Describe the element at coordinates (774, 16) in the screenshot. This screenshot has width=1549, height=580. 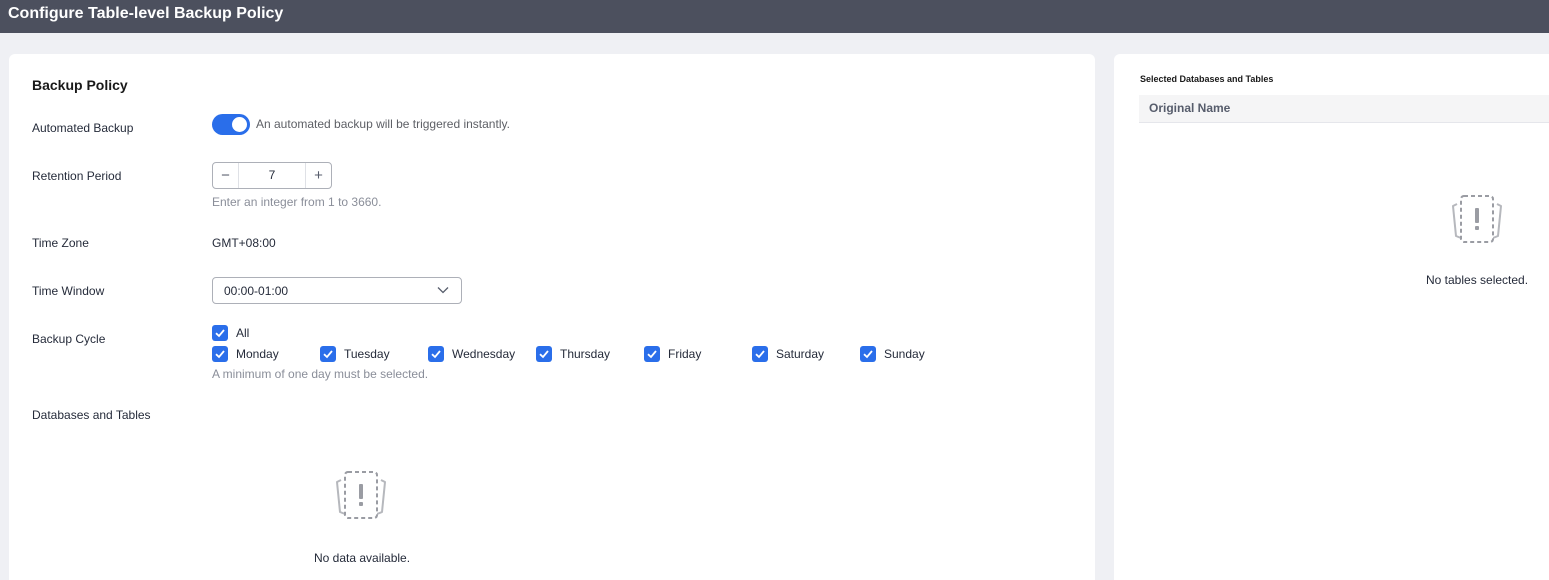
I see `title-bar: Configure Table-level Backup Policy` at that location.